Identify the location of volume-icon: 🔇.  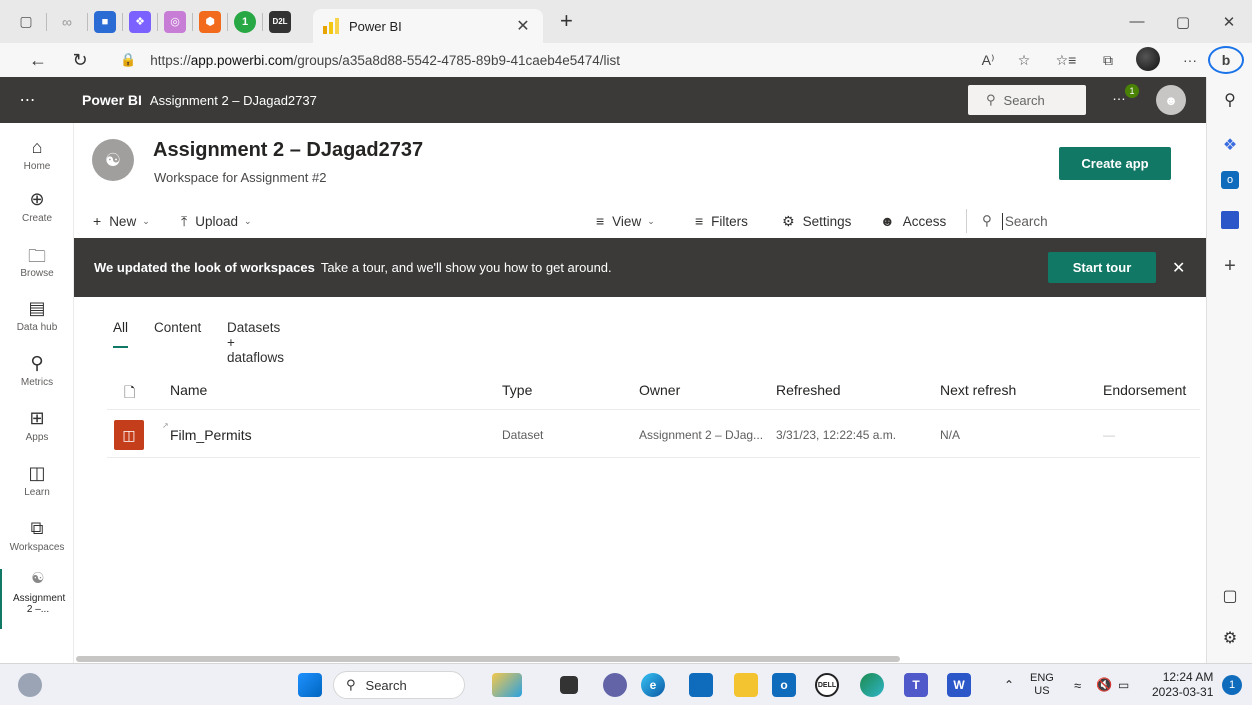
(1104, 684).